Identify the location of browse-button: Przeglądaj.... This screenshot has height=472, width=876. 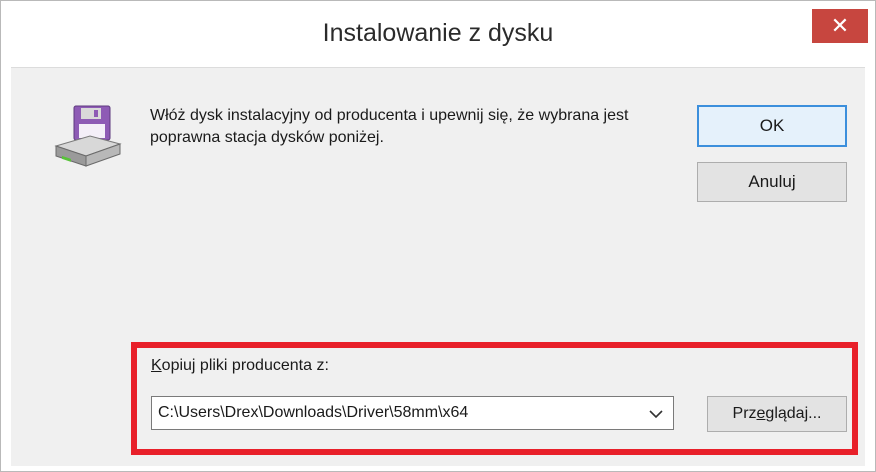
(777, 414).